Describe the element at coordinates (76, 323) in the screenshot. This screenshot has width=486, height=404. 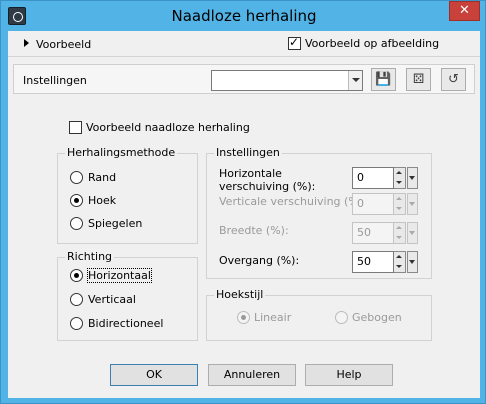
I see `radio-bidirectioneel` at that location.